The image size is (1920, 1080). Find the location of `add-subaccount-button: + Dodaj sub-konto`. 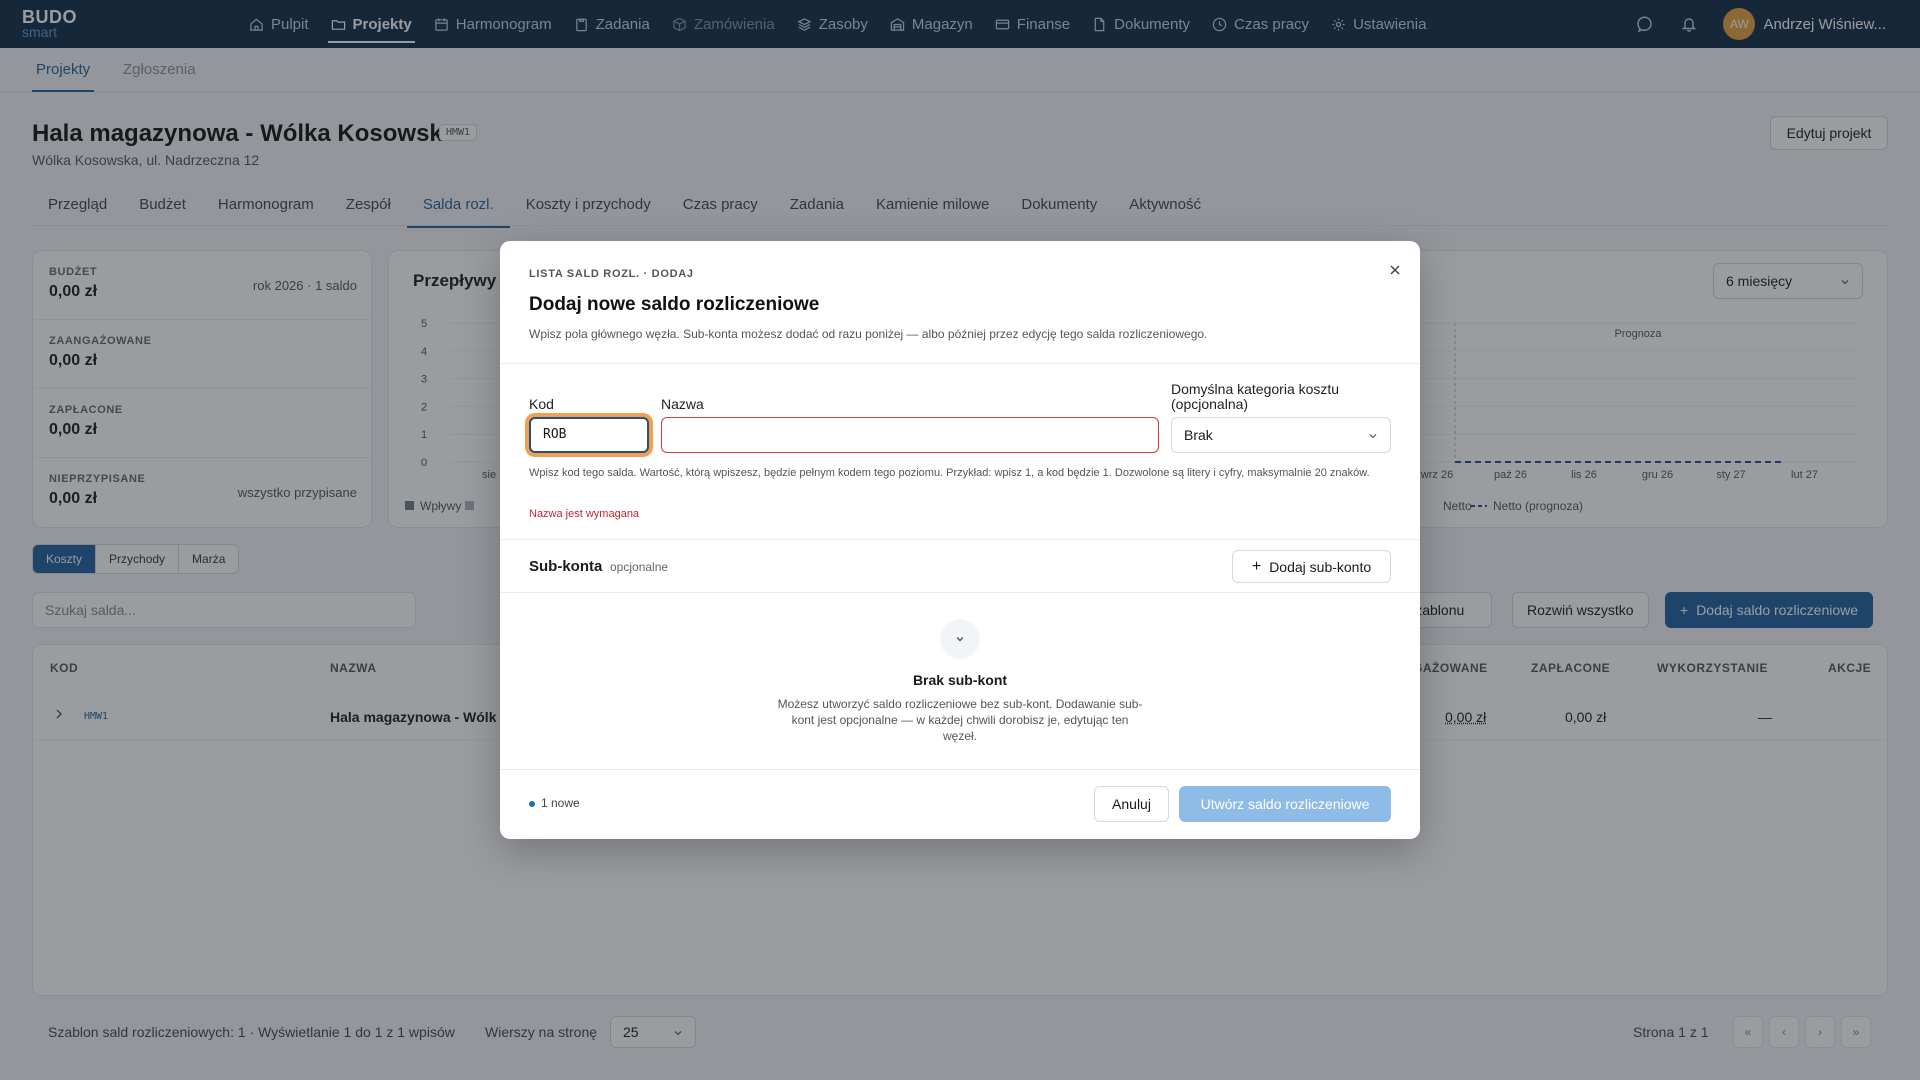

add-subaccount-button: + Dodaj sub-konto is located at coordinates (1311, 566).